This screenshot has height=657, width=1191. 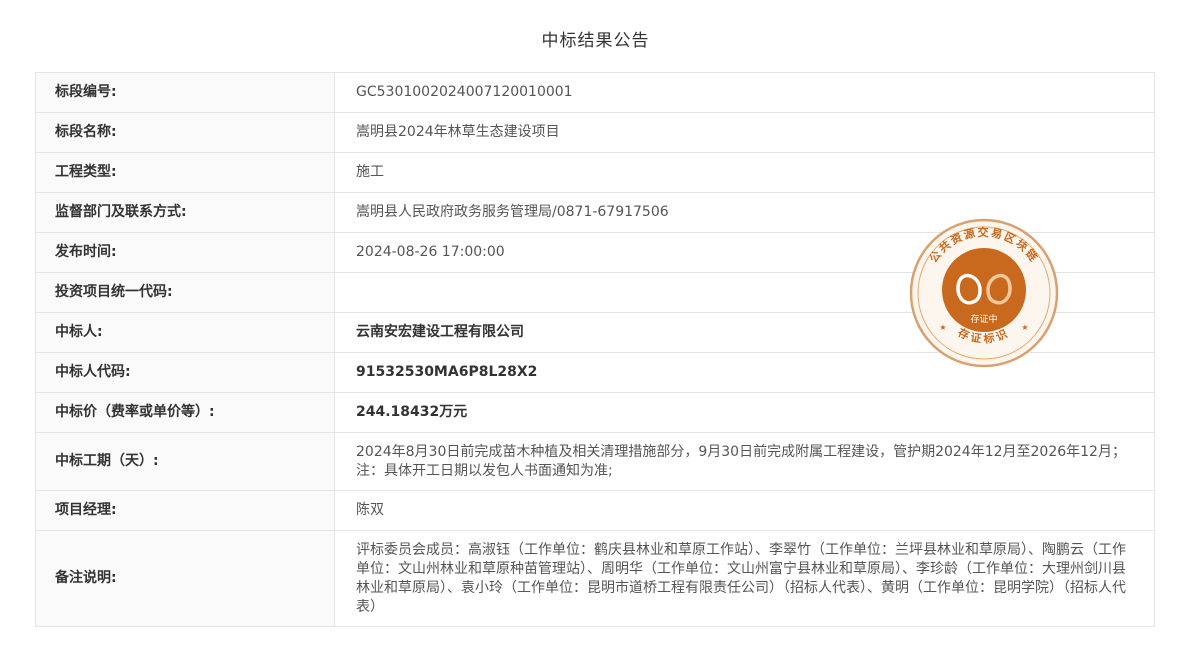 I want to click on row-value: 244.18432万元, so click(x=744, y=412).